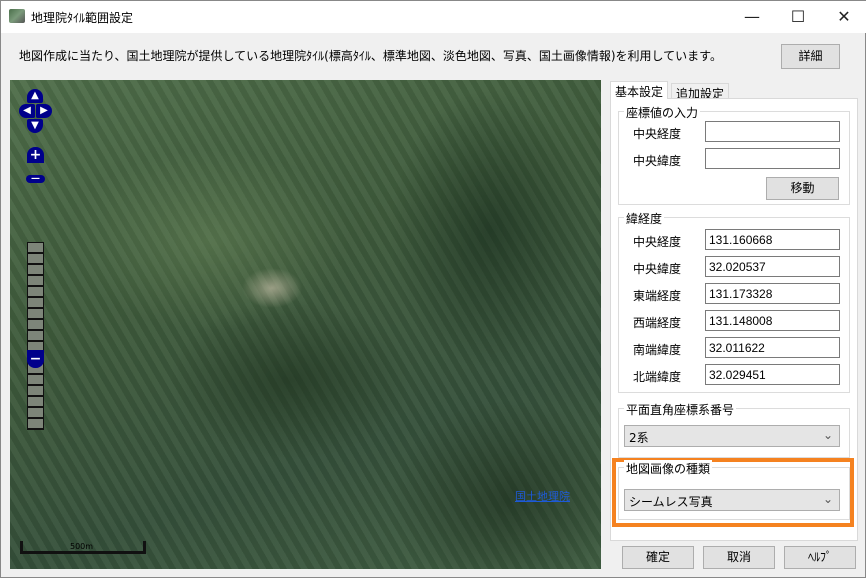 The width and height of the screenshot is (866, 578). What do you see at coordinates (843, 17) in the screenshot?
I see `close-button: ✕` at bounding box center [843, 17].